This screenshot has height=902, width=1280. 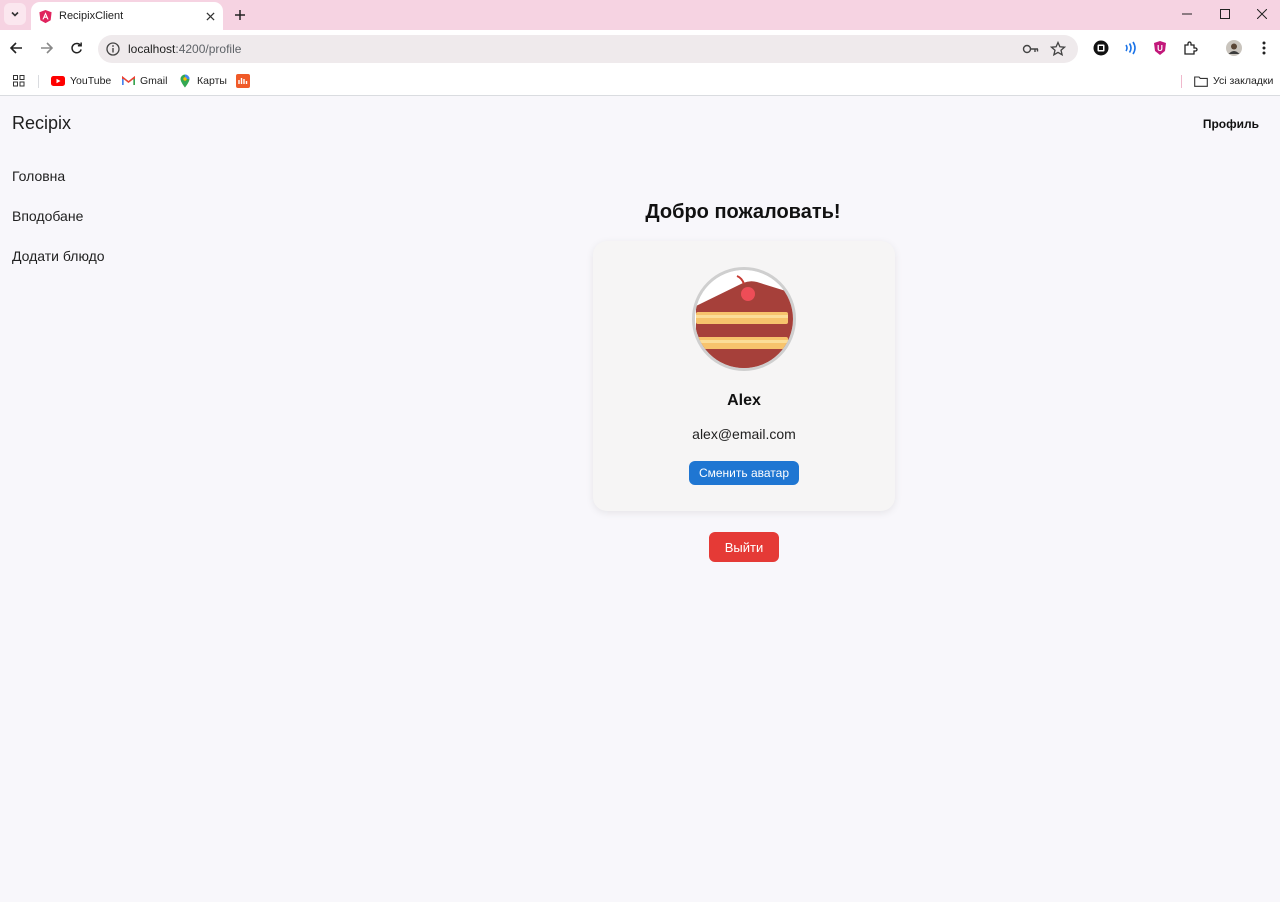 What do you see at coordinates (185, 81) in the screenshot?
I see `maps-icon` at bounding box center [185, 81].